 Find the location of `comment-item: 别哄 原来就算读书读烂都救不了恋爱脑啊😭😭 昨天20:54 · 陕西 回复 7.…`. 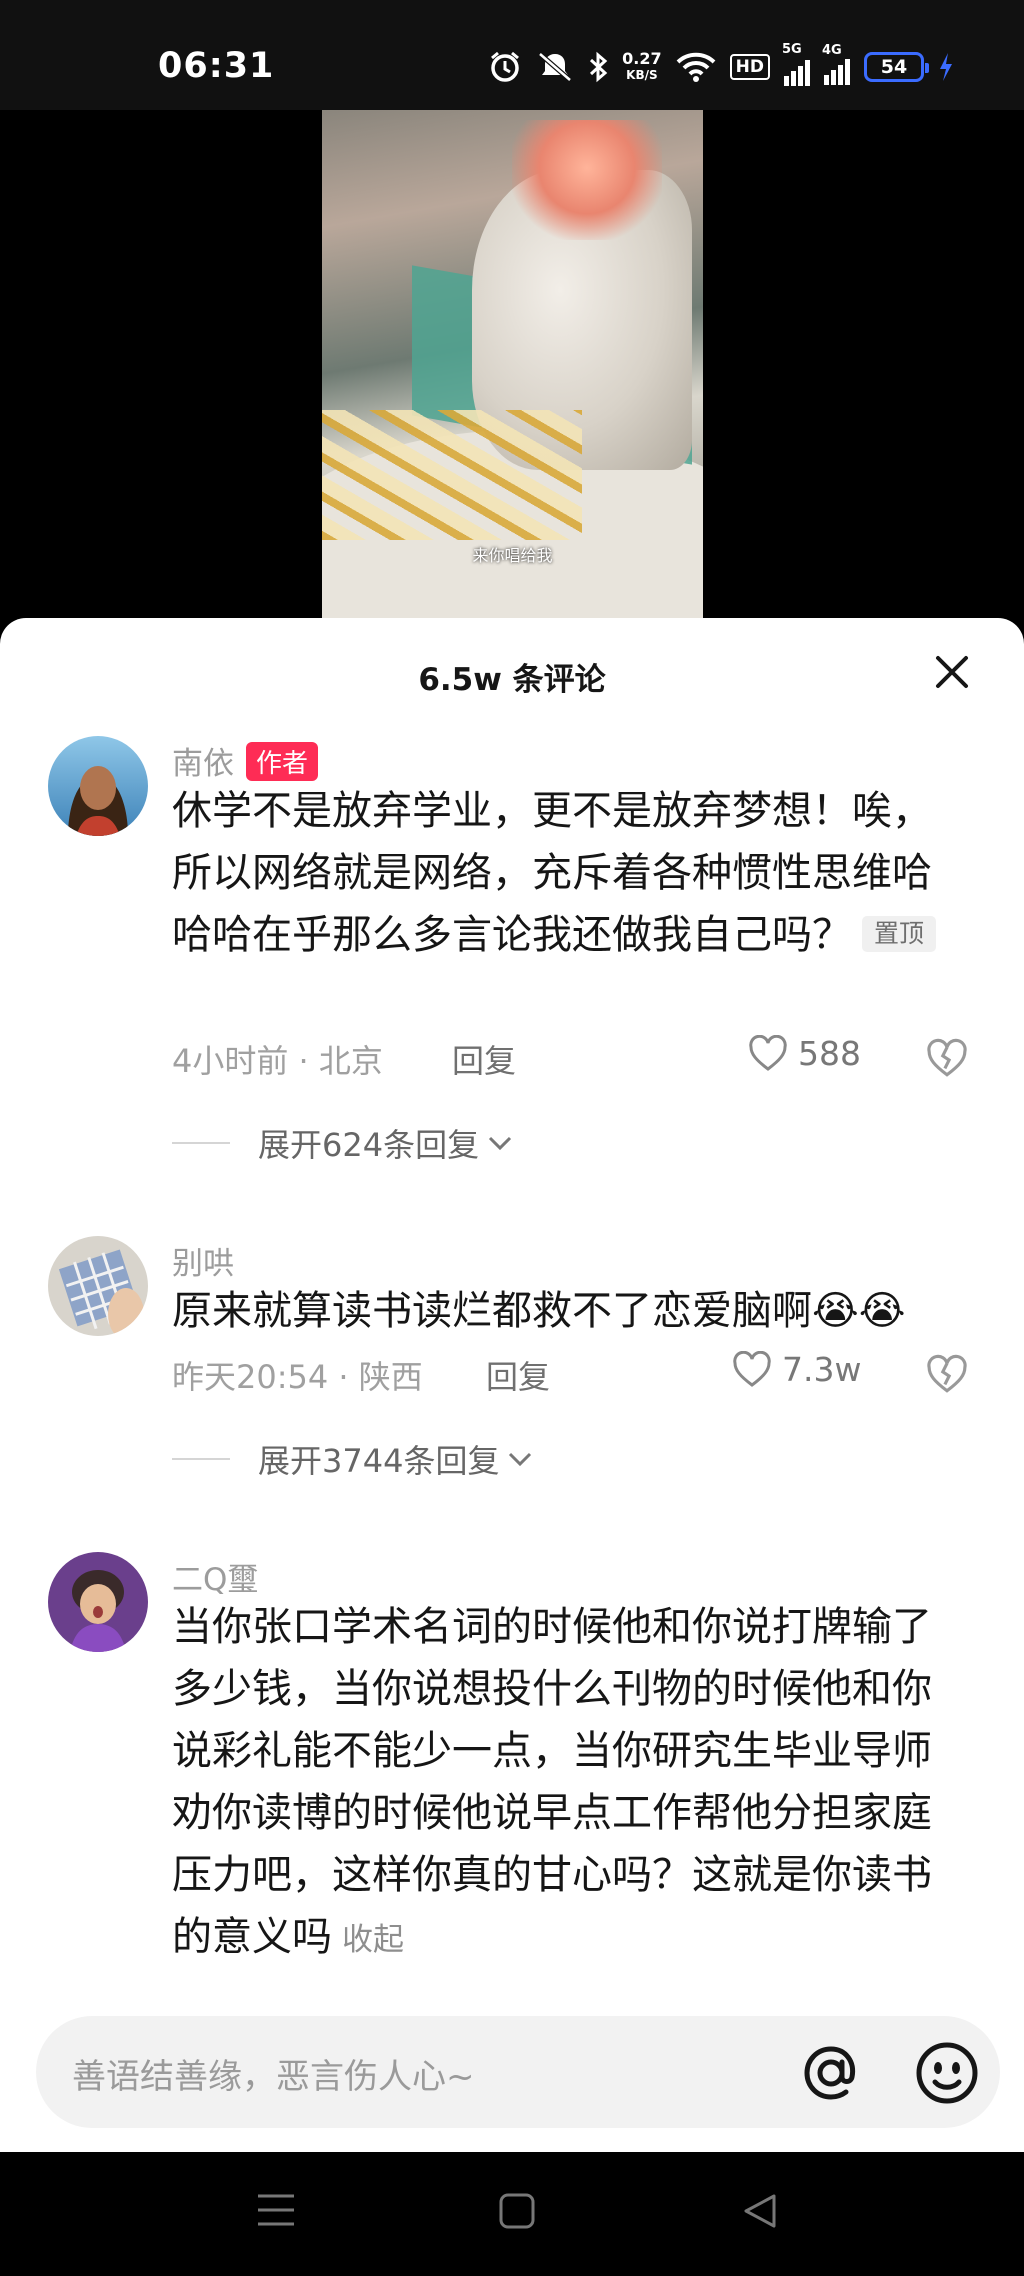

comment-item: 别哄 原来就算读书读烂都救不了恋爱脑啊😭😭 昨天20:54 · 陕西 回复 7.… is located at coordinates (512, 1386).